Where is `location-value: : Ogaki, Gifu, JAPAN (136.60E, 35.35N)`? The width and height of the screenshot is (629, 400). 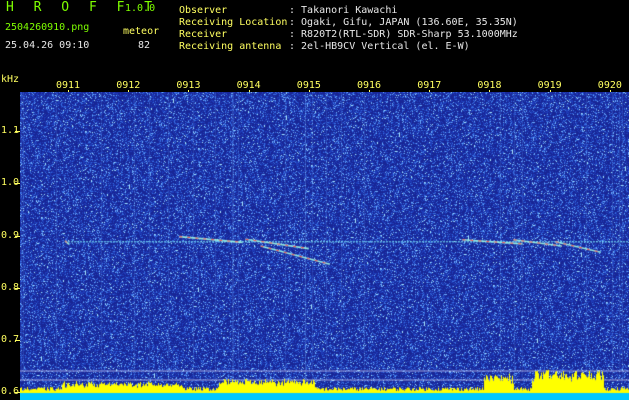 location-value: : Ogaki, Gifu, JAPAN (136.60E, 35.35N) is located at coordinates (403, 22).